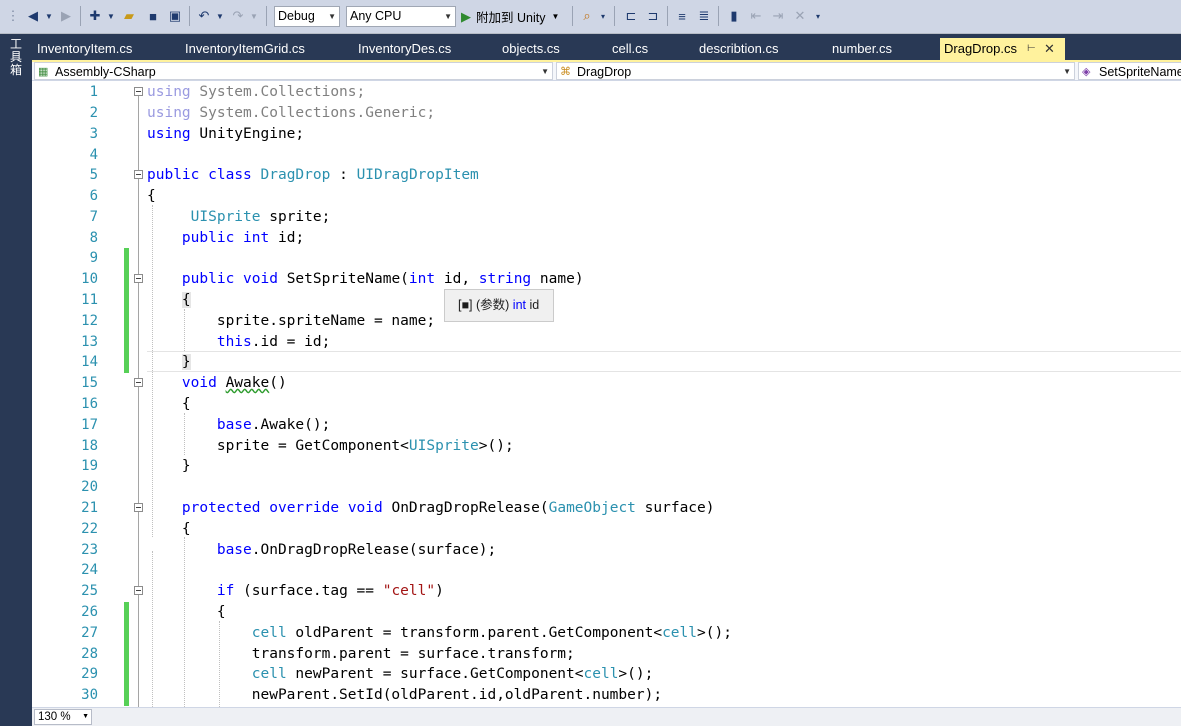 This screenshot has width=1181, height=726. What do you see at coordinates (606, 383) in the screenshot?
I see `code-line: 15 void Awake()` at bounding box center [606, 383].